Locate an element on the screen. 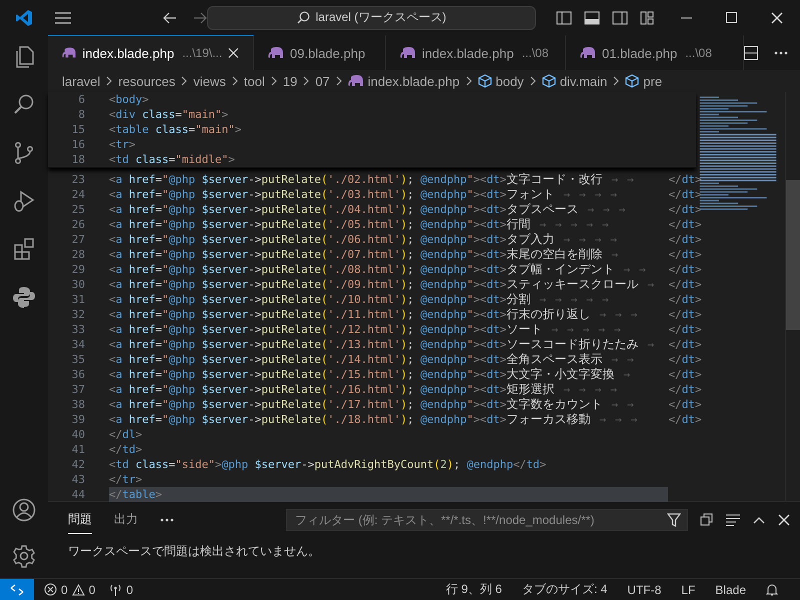 The width and height of the screenshot is (800, 600). line-number: 31 is located at coordinates (77, 299).